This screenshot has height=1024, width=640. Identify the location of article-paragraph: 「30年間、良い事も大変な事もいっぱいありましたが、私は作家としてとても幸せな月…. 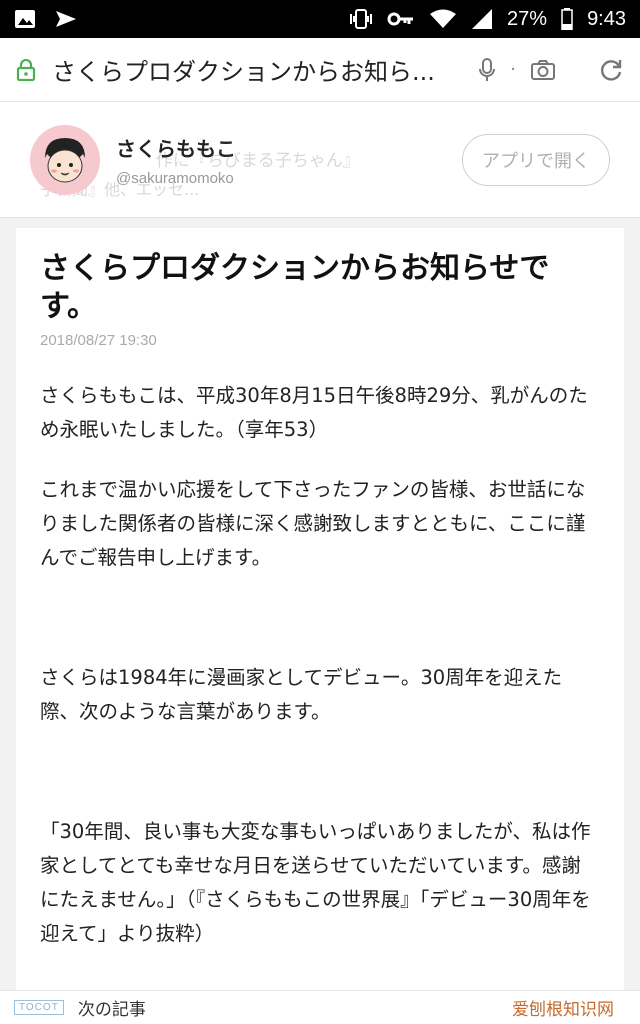
(315, 882).